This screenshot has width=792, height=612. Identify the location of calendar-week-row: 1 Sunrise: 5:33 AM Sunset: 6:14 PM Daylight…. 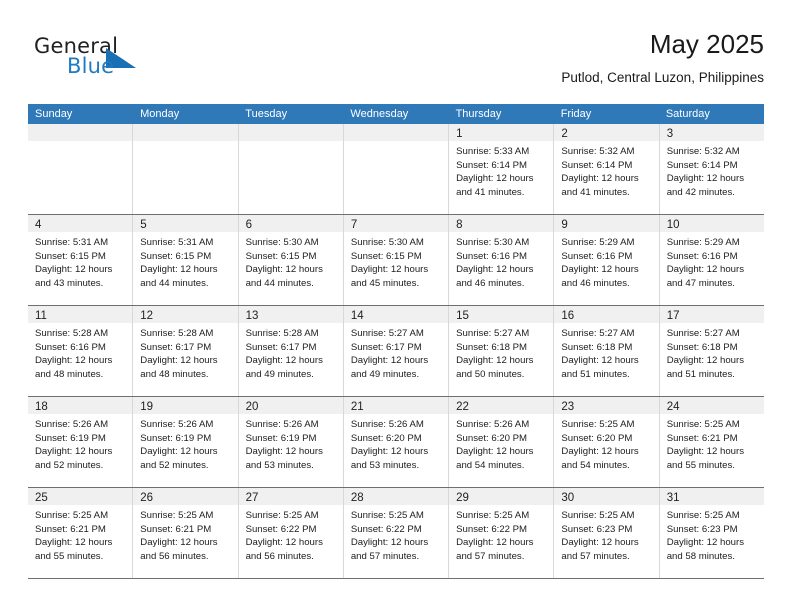
(396, 169).